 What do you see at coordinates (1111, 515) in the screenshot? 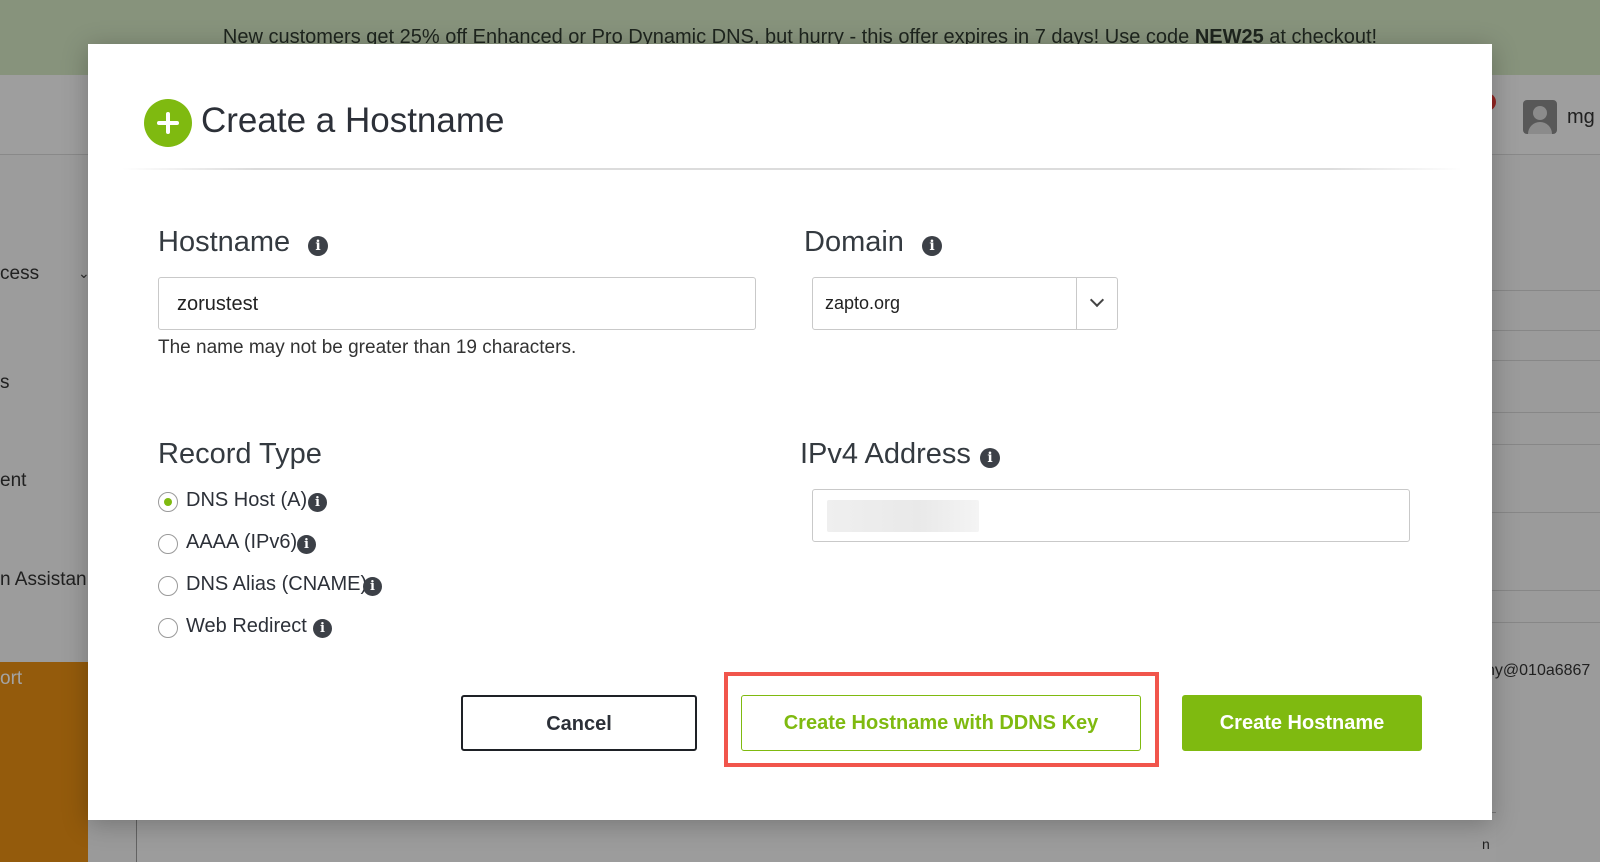
I see `ipv4-input` at bounding box center [1111, 515].